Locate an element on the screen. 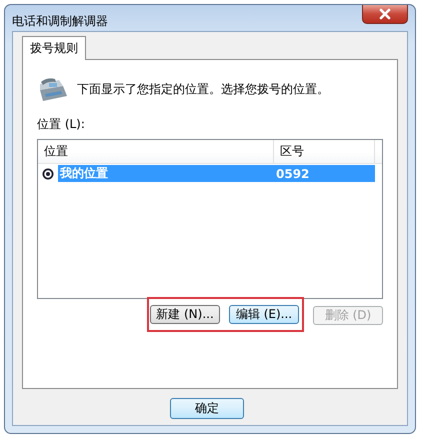  column-header: 区号 is located at coordinates (324, 151).